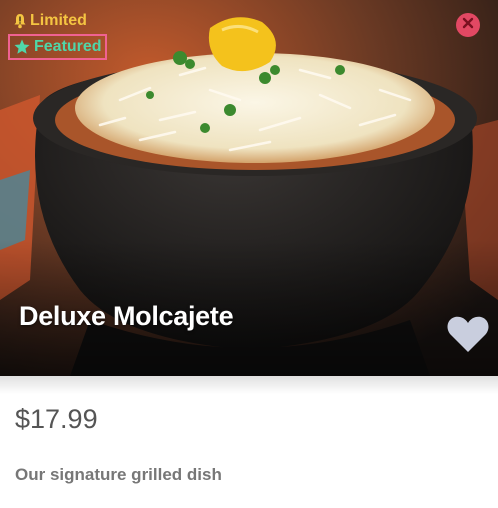  Describe the element at coordinates (22, 47) in the screenshot. I see `star-icon` at that location.